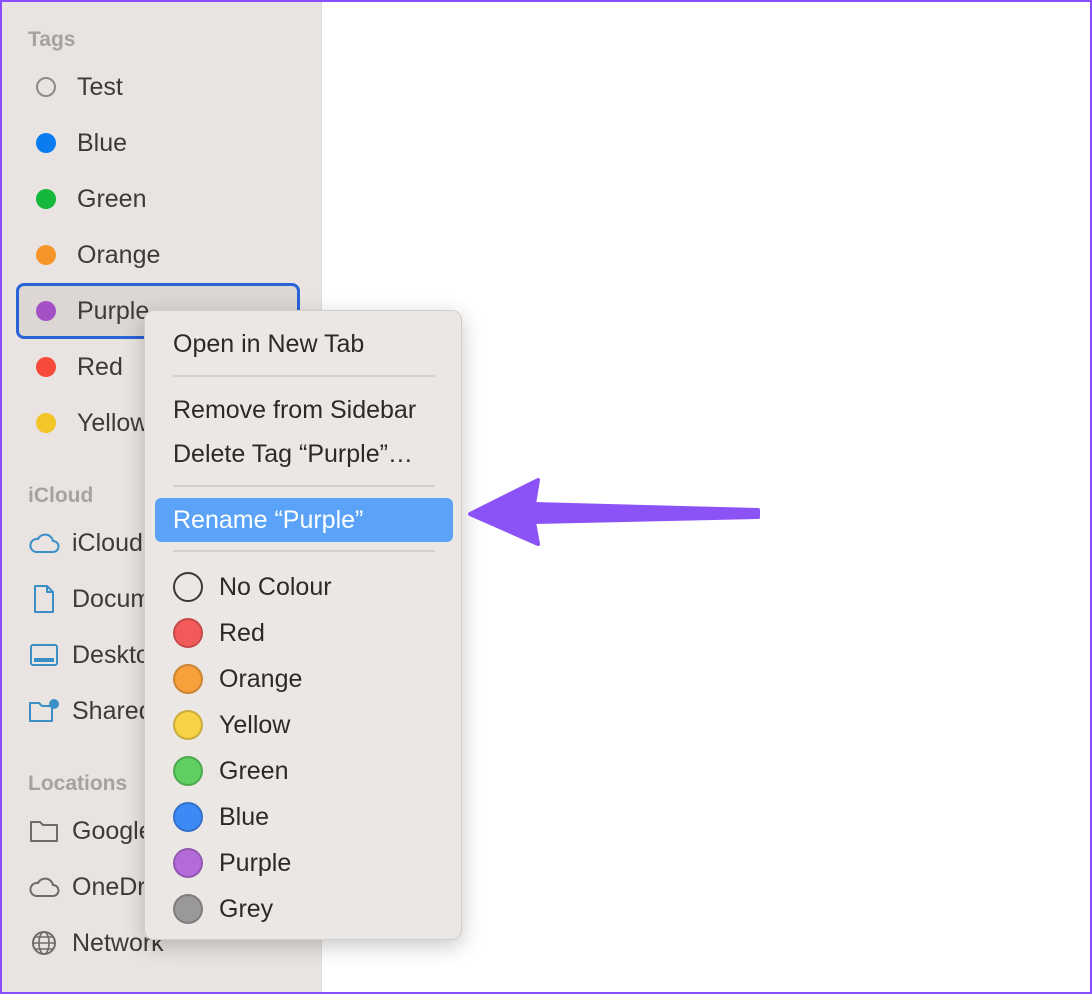 This screenshot has height=994, width=1092. I want to click on annotation-arrow-icon, so click(616, 513).